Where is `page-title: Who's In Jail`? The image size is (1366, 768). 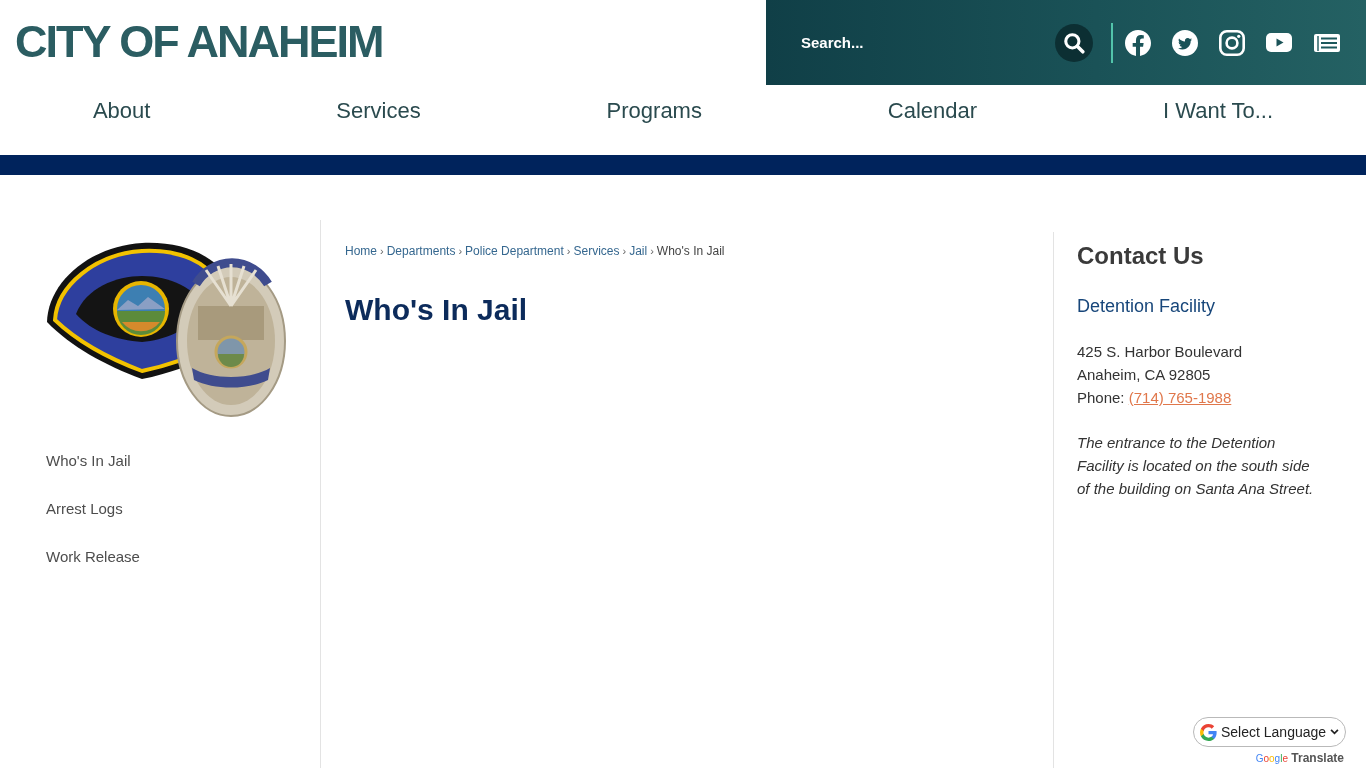
page-title: Who's In Jail is located at coordinates (436, 310).